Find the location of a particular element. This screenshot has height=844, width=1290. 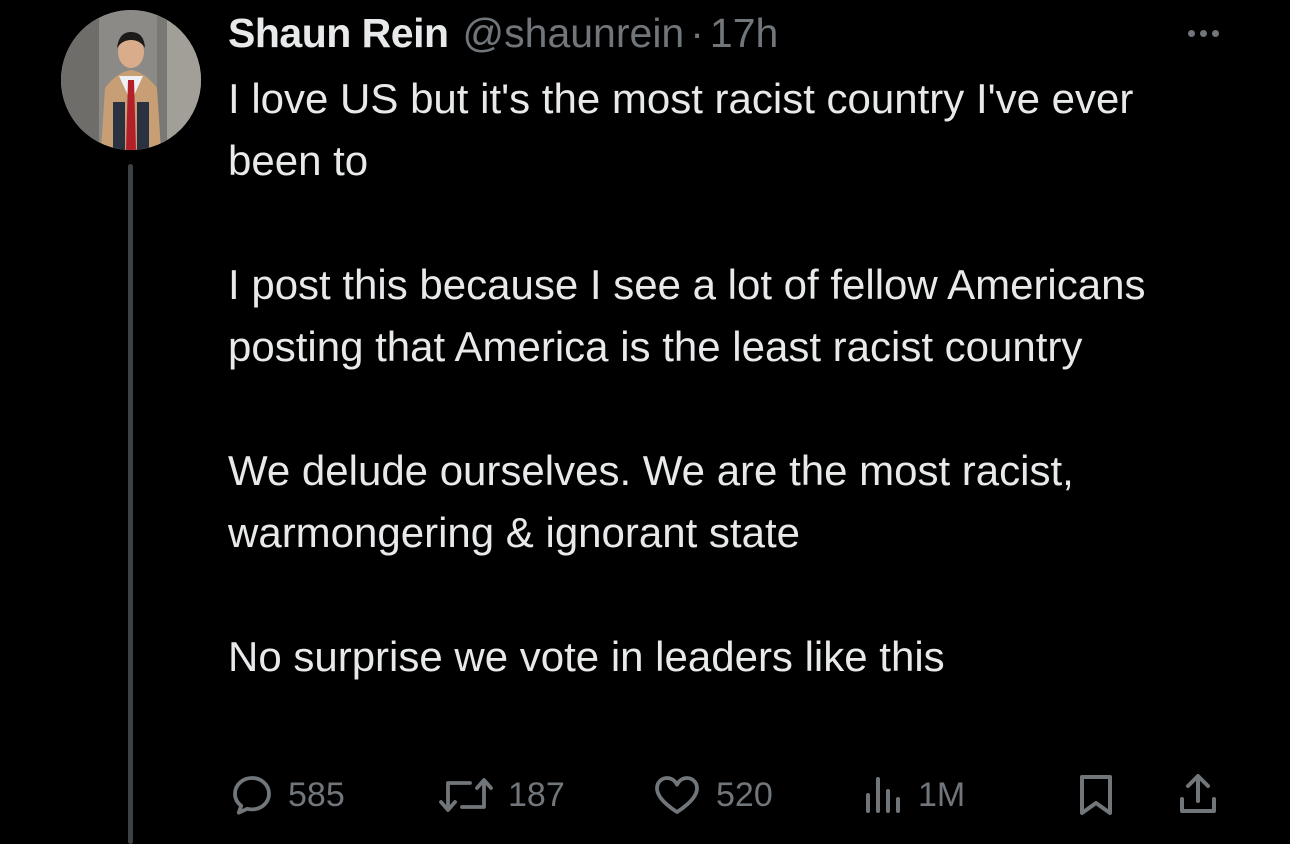

like-button: 520 is located at coordinates (711, 795).